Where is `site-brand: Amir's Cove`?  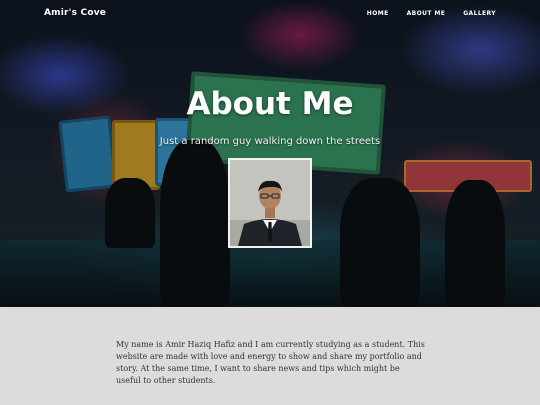
site-brand: Amir's Cove is located at coordinates (75, 13).